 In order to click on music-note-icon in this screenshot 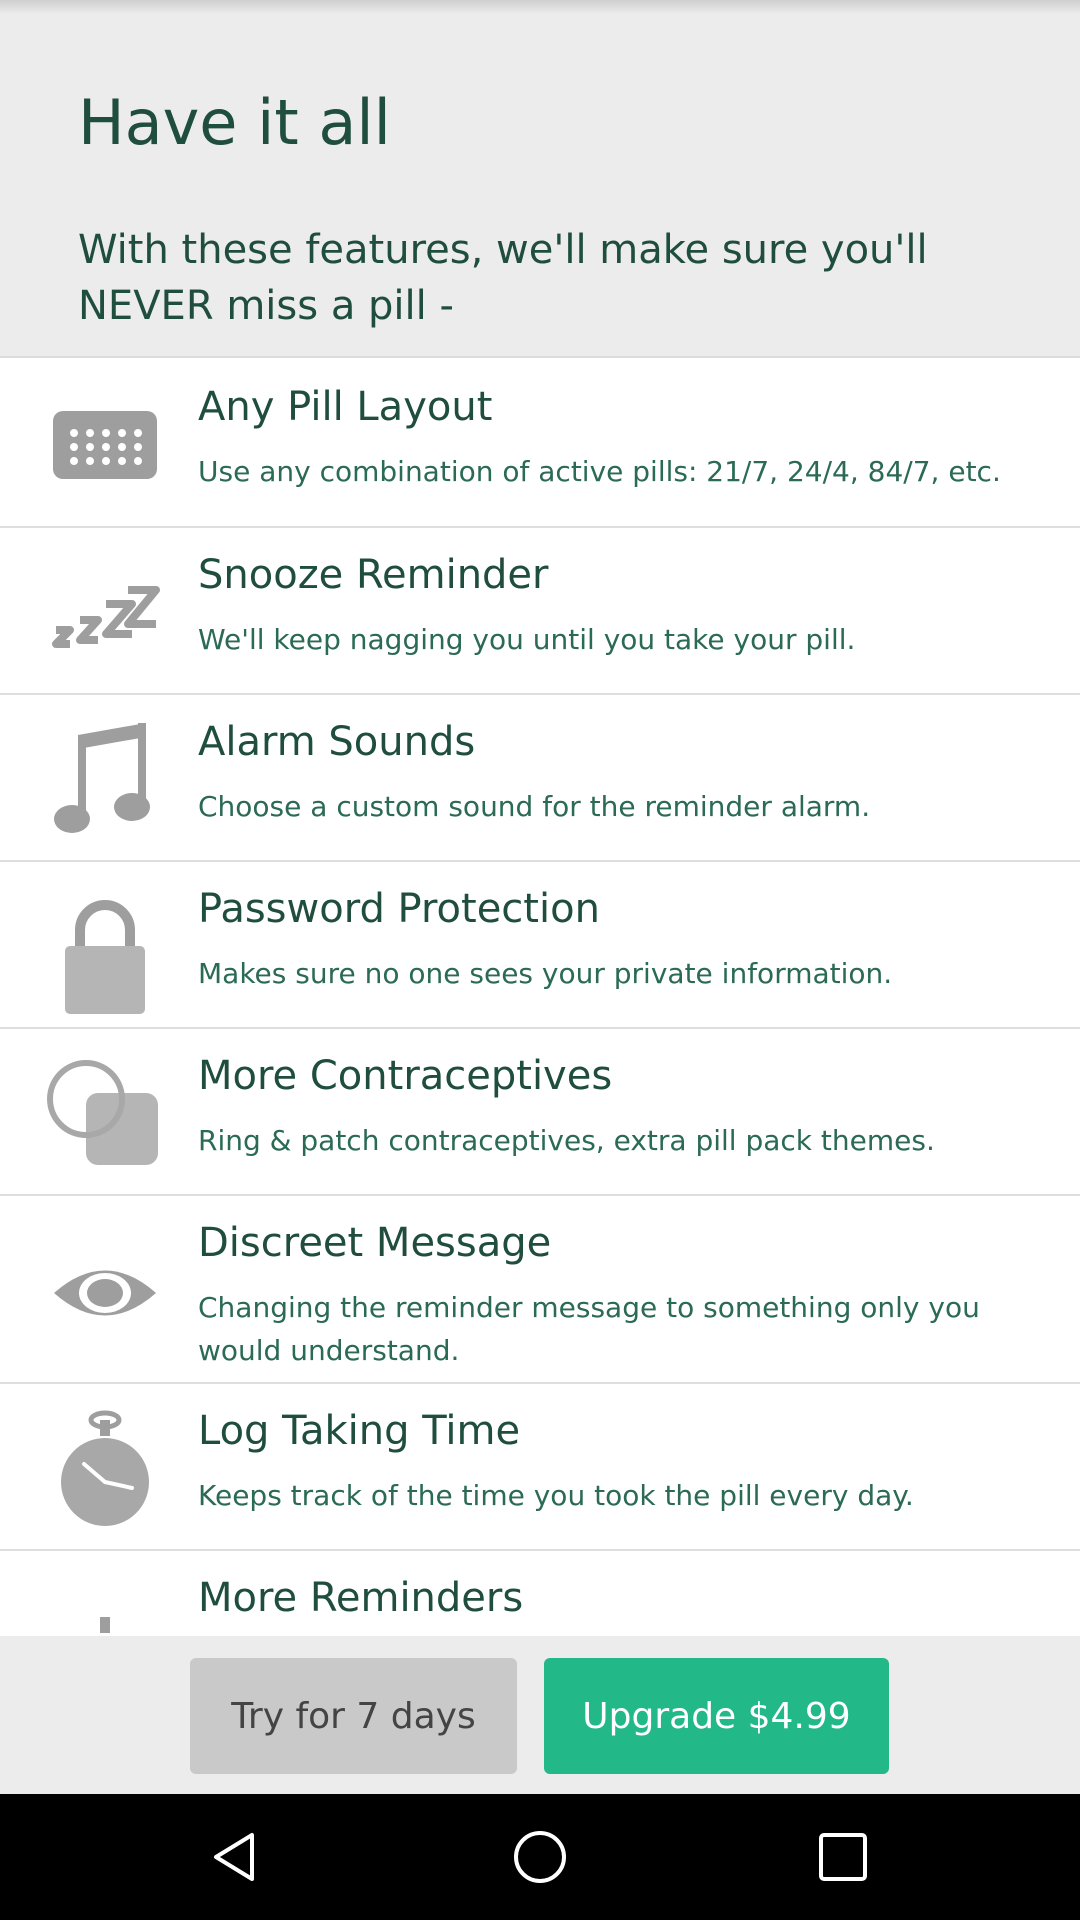, I will do `click(105, 780)`.